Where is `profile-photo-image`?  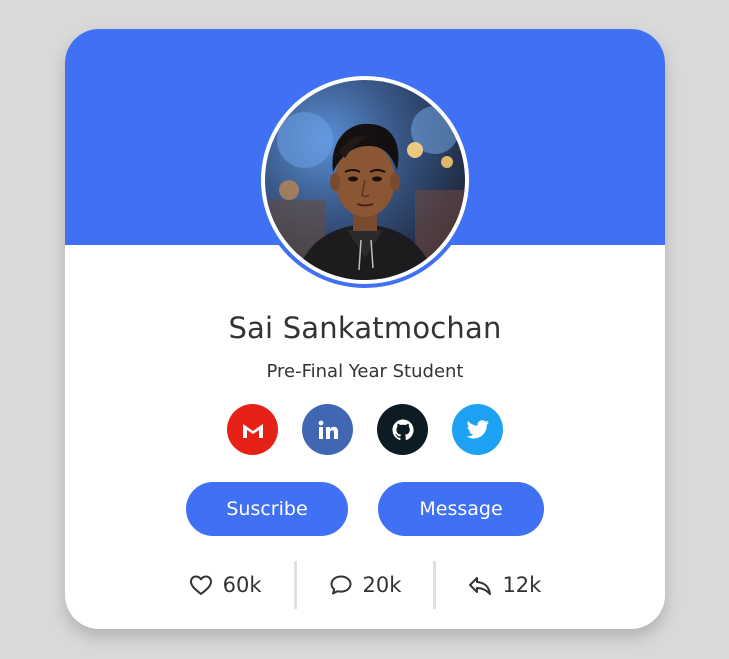
profile-photo-image is located at coordinates (365, 193).